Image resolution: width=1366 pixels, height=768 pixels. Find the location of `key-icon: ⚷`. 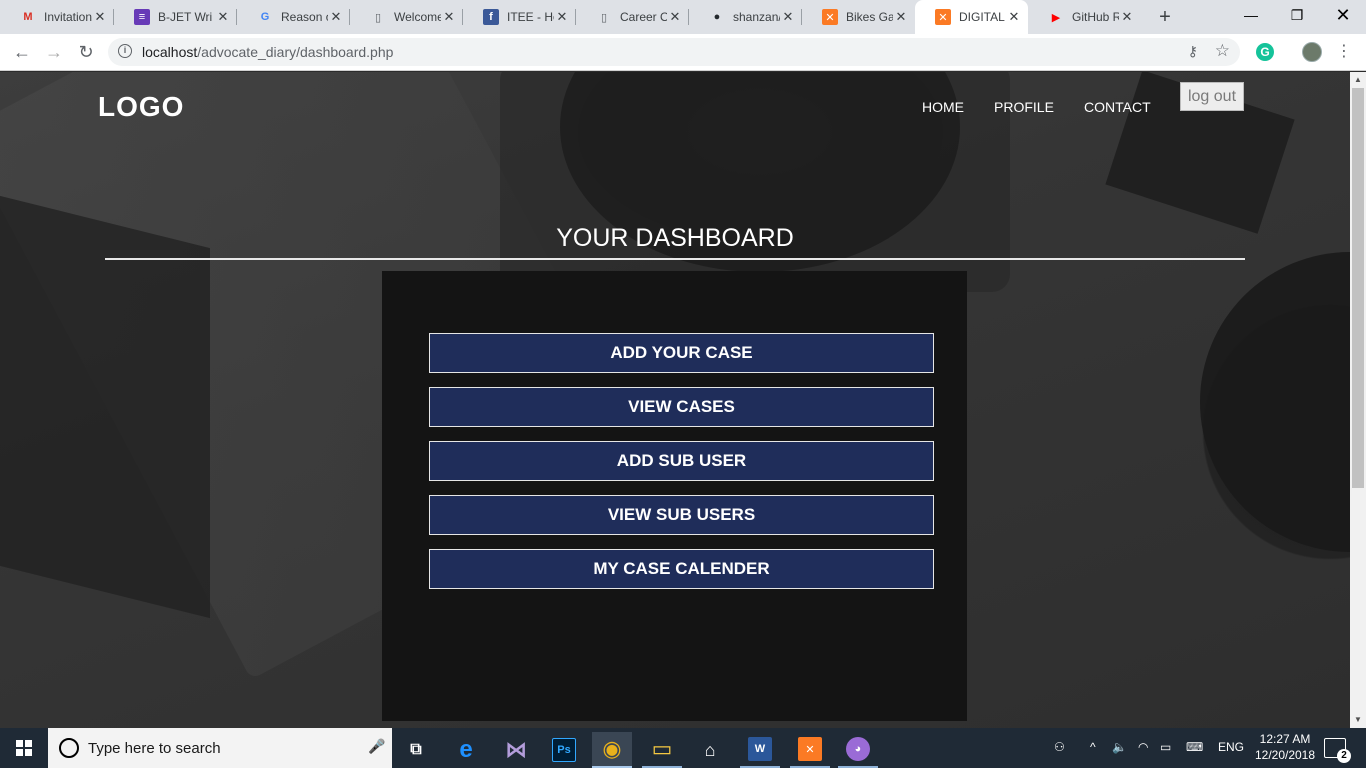

key-icon: ⚷ is located at coordinates (1193, 51).